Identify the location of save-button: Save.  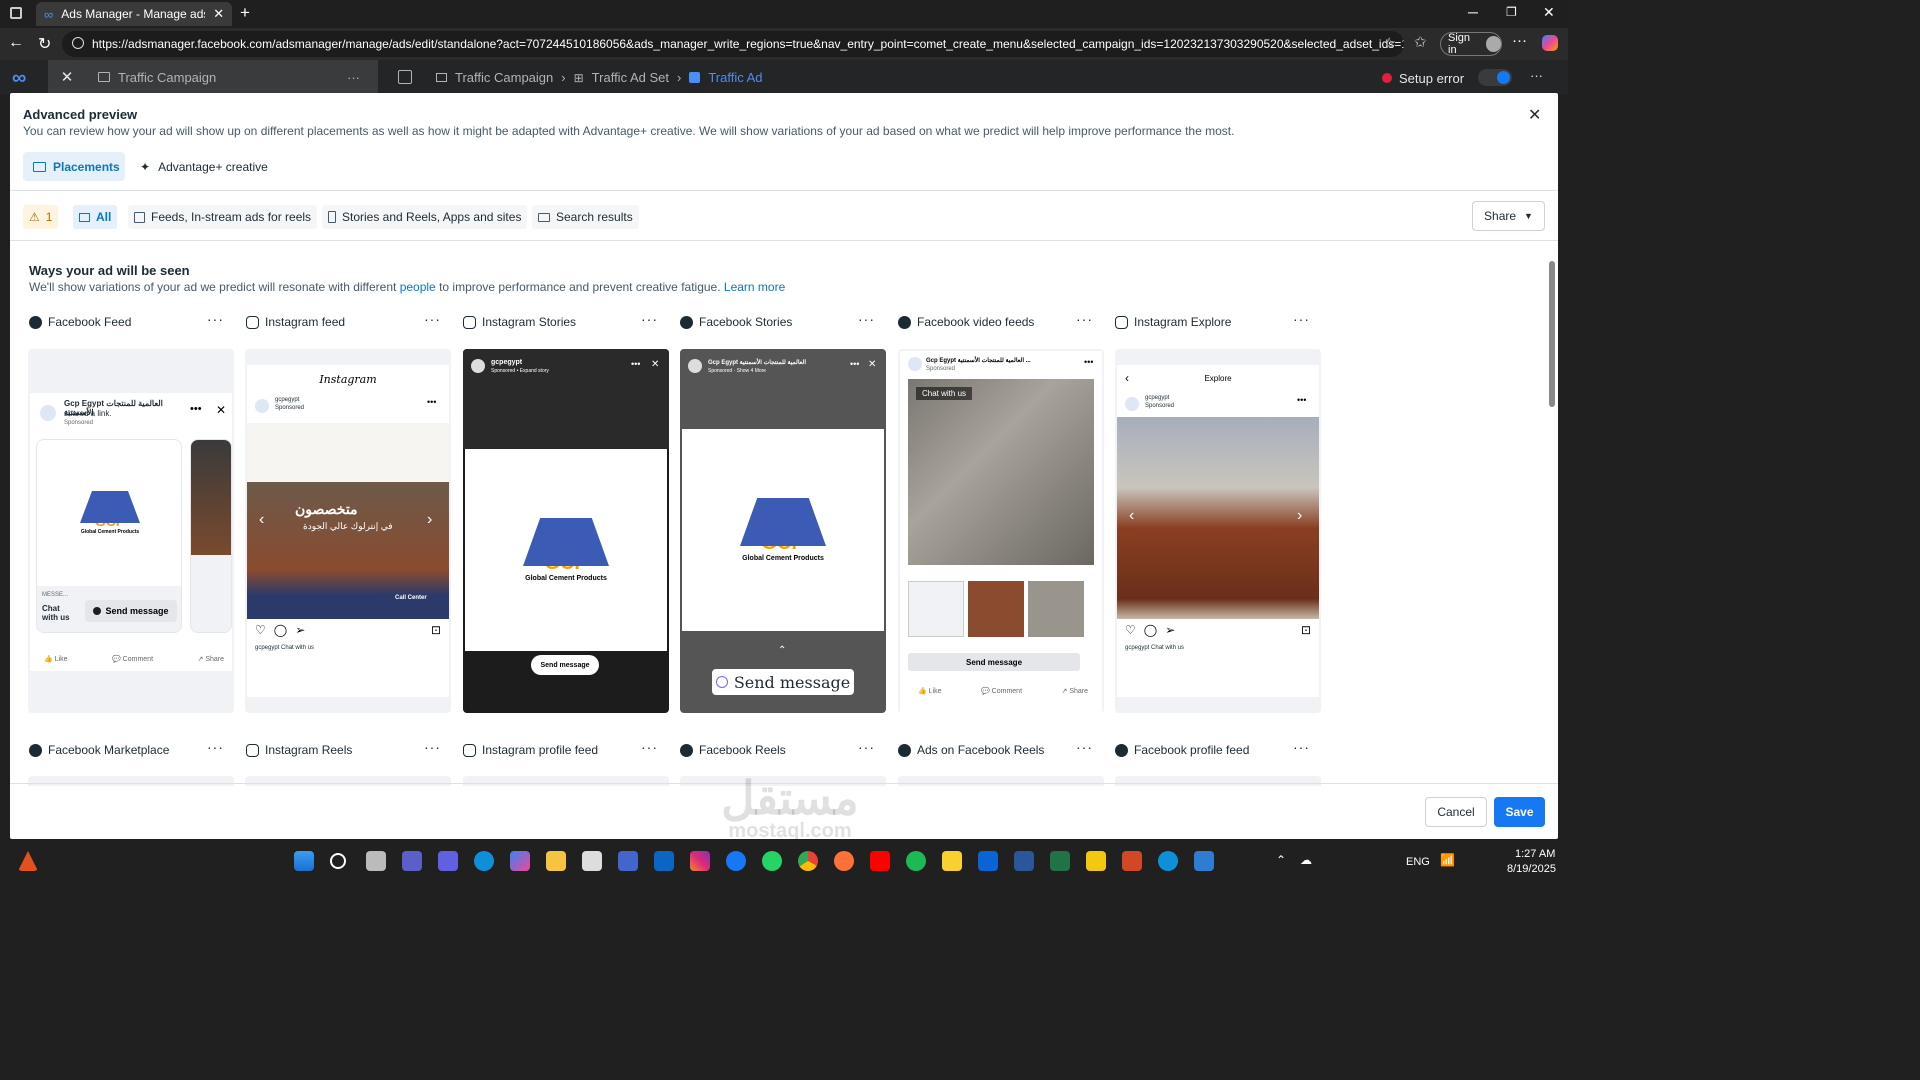
(1519, 812).